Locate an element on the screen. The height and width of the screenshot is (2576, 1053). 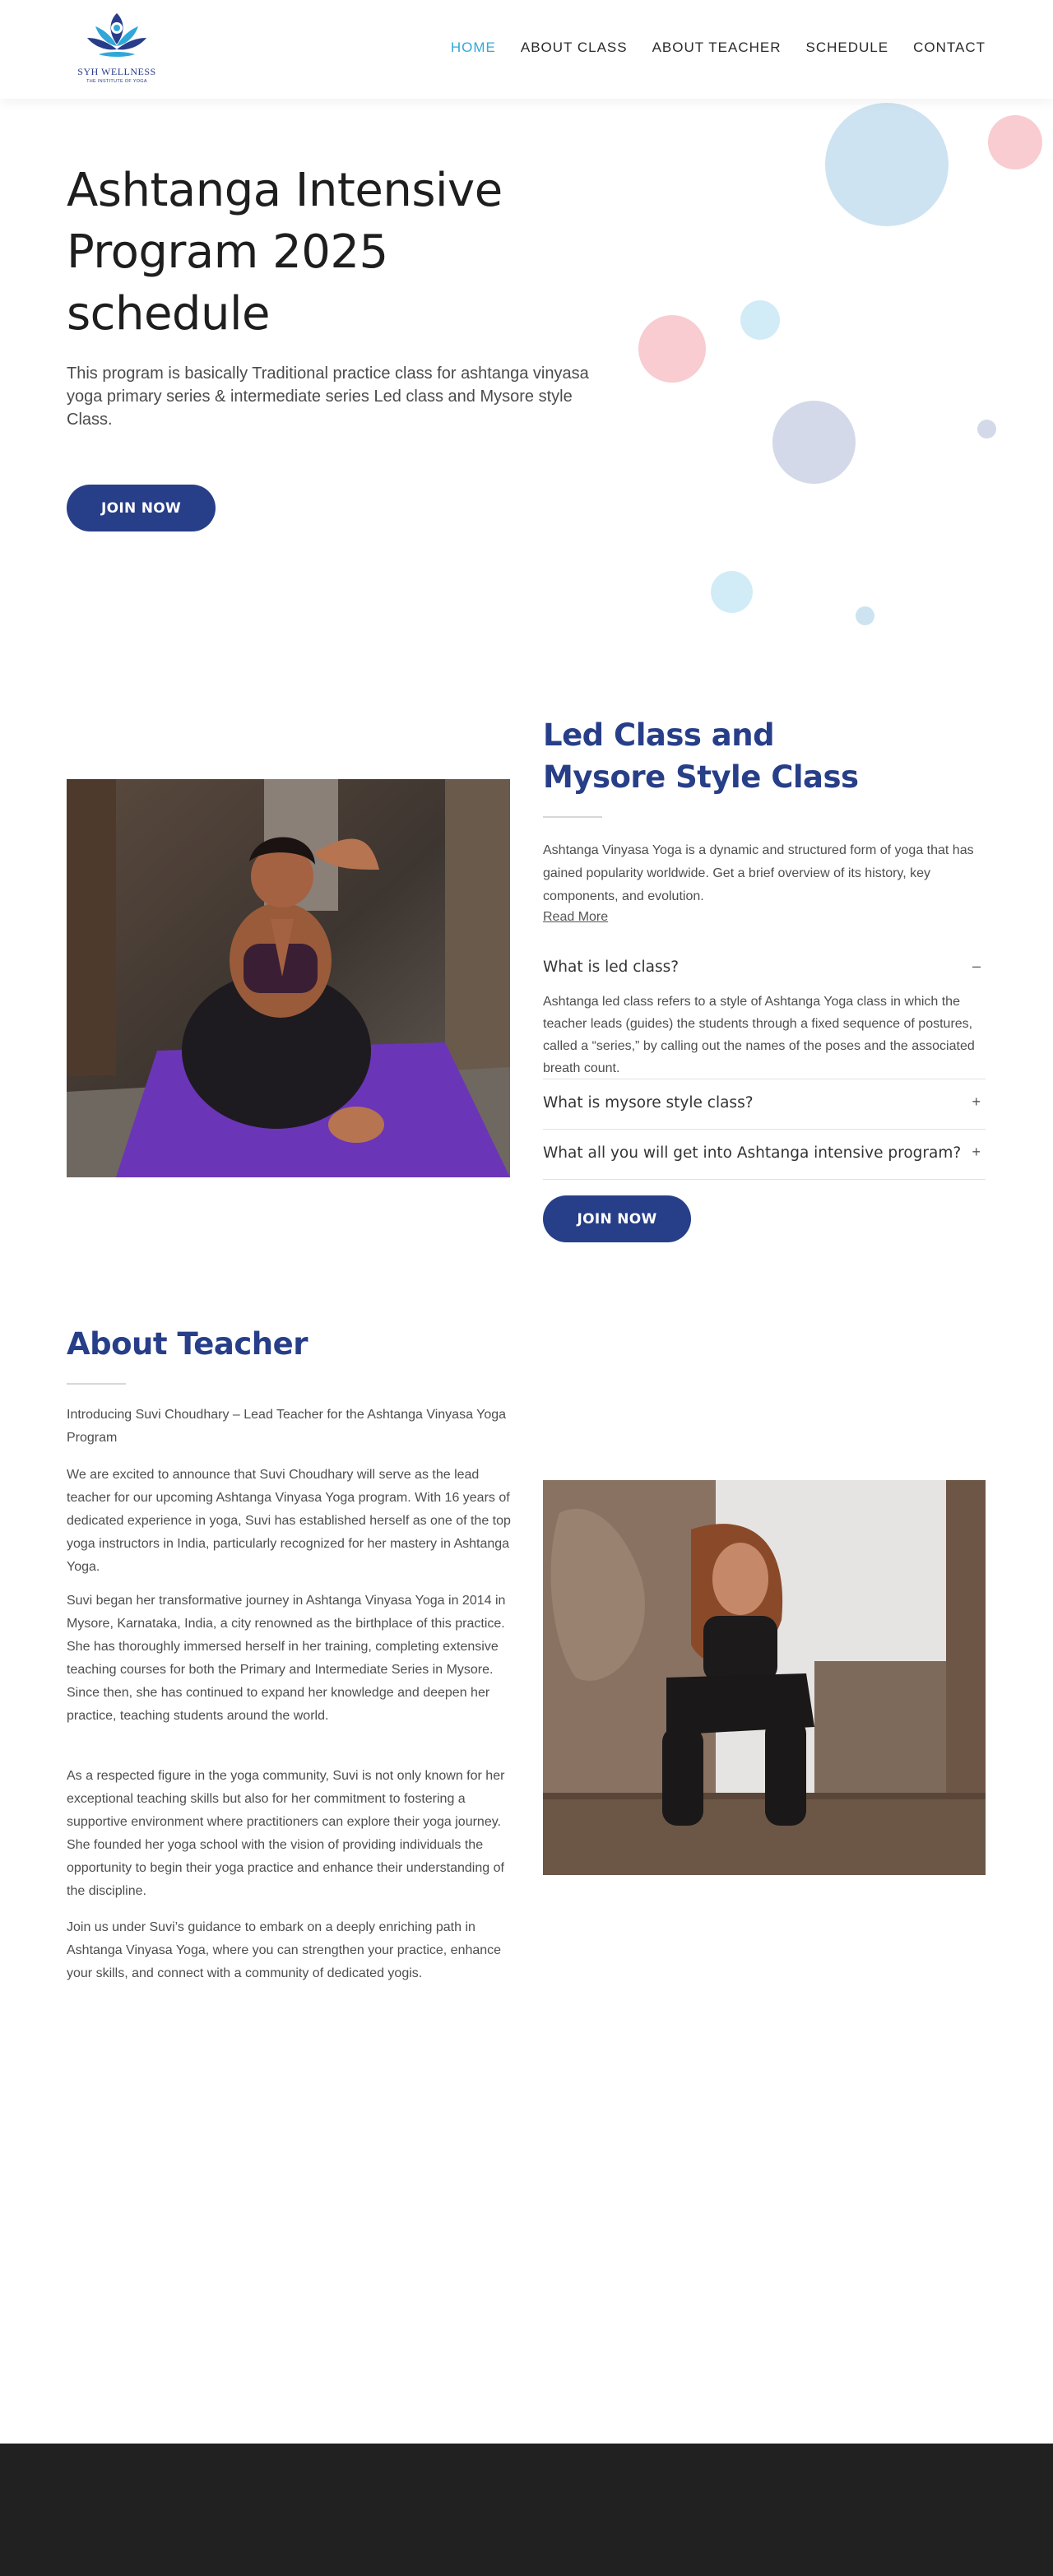
nav-about-teacher: ABOUT TEACHER is located at coordinates (717, 47).